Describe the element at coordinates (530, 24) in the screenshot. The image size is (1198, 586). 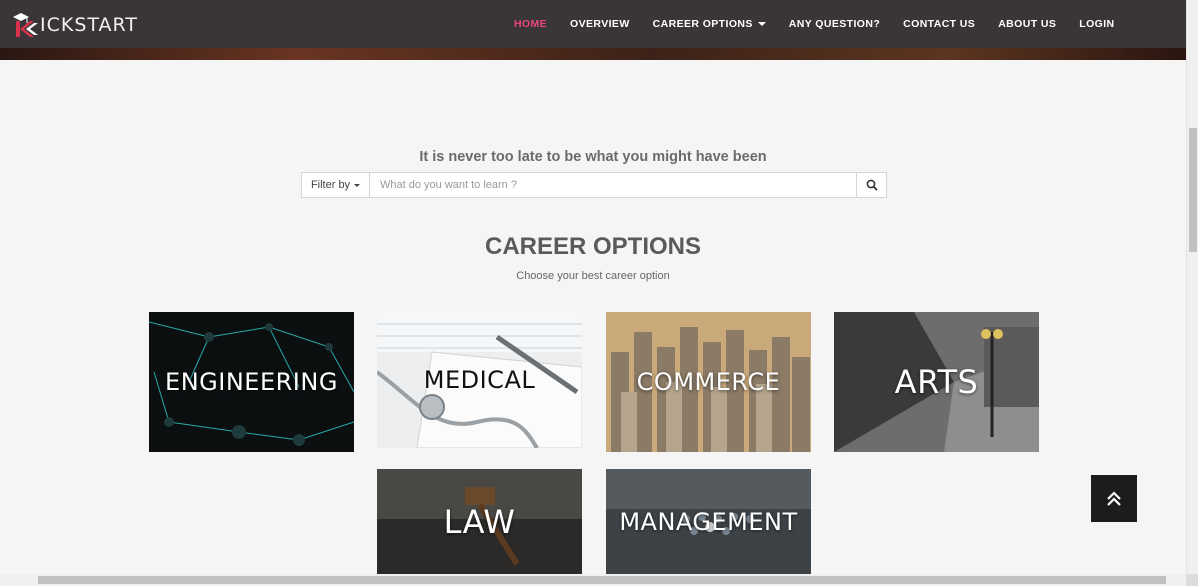
I see `nav-home: HOME` at that location.